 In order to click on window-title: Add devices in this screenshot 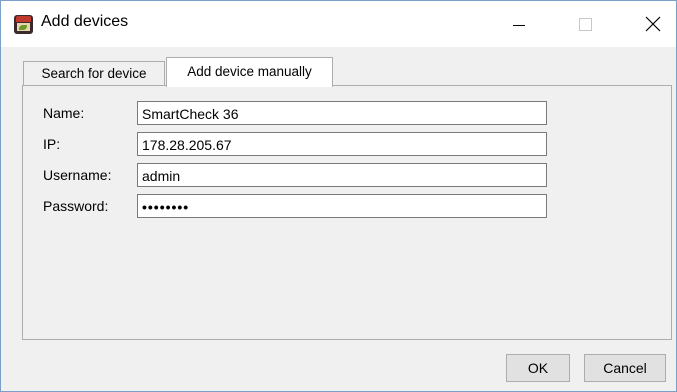, I will do `click(85, 21)`.